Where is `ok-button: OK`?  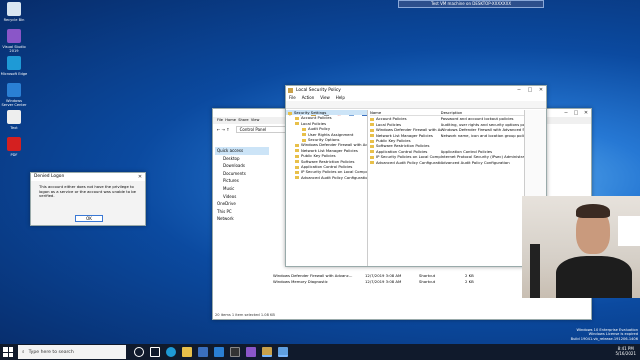 ok-button: OK is located at coordinates (89, 218).